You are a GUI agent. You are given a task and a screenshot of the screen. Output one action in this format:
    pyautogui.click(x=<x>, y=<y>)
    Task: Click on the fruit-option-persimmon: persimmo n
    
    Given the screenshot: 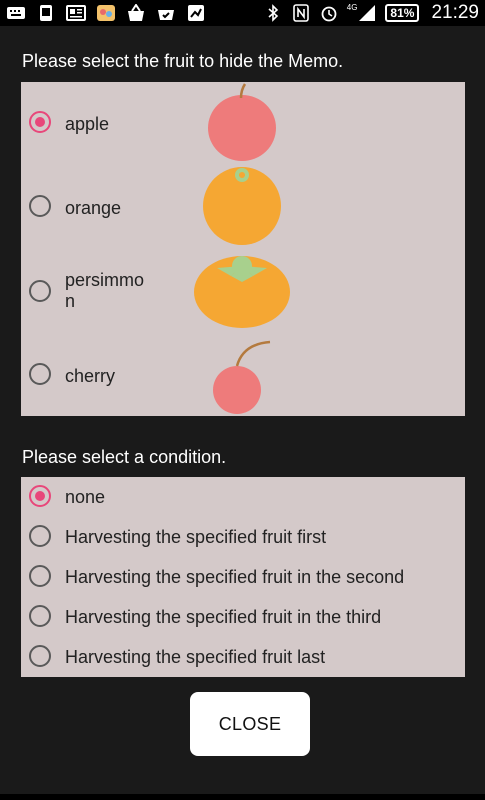 What is the action you would take?
    pyautogui.click(x=243, y=290)
    